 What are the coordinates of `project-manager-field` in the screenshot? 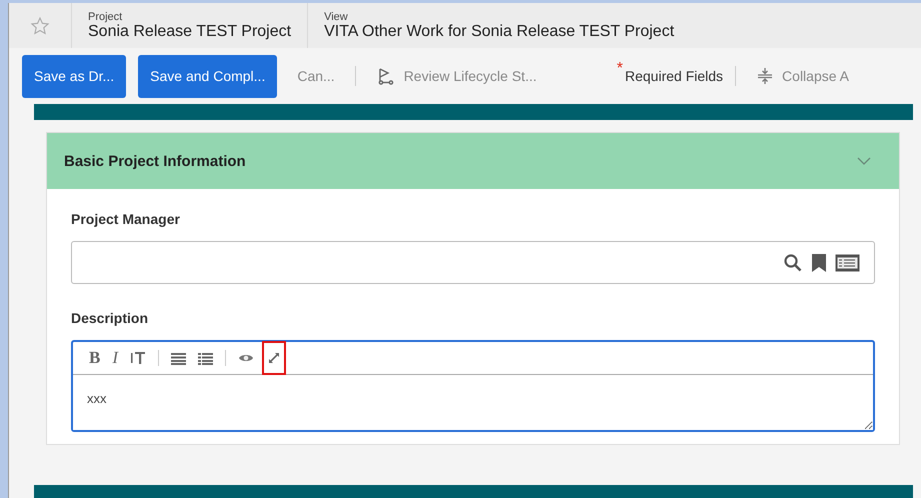 It's located at (473, 262).